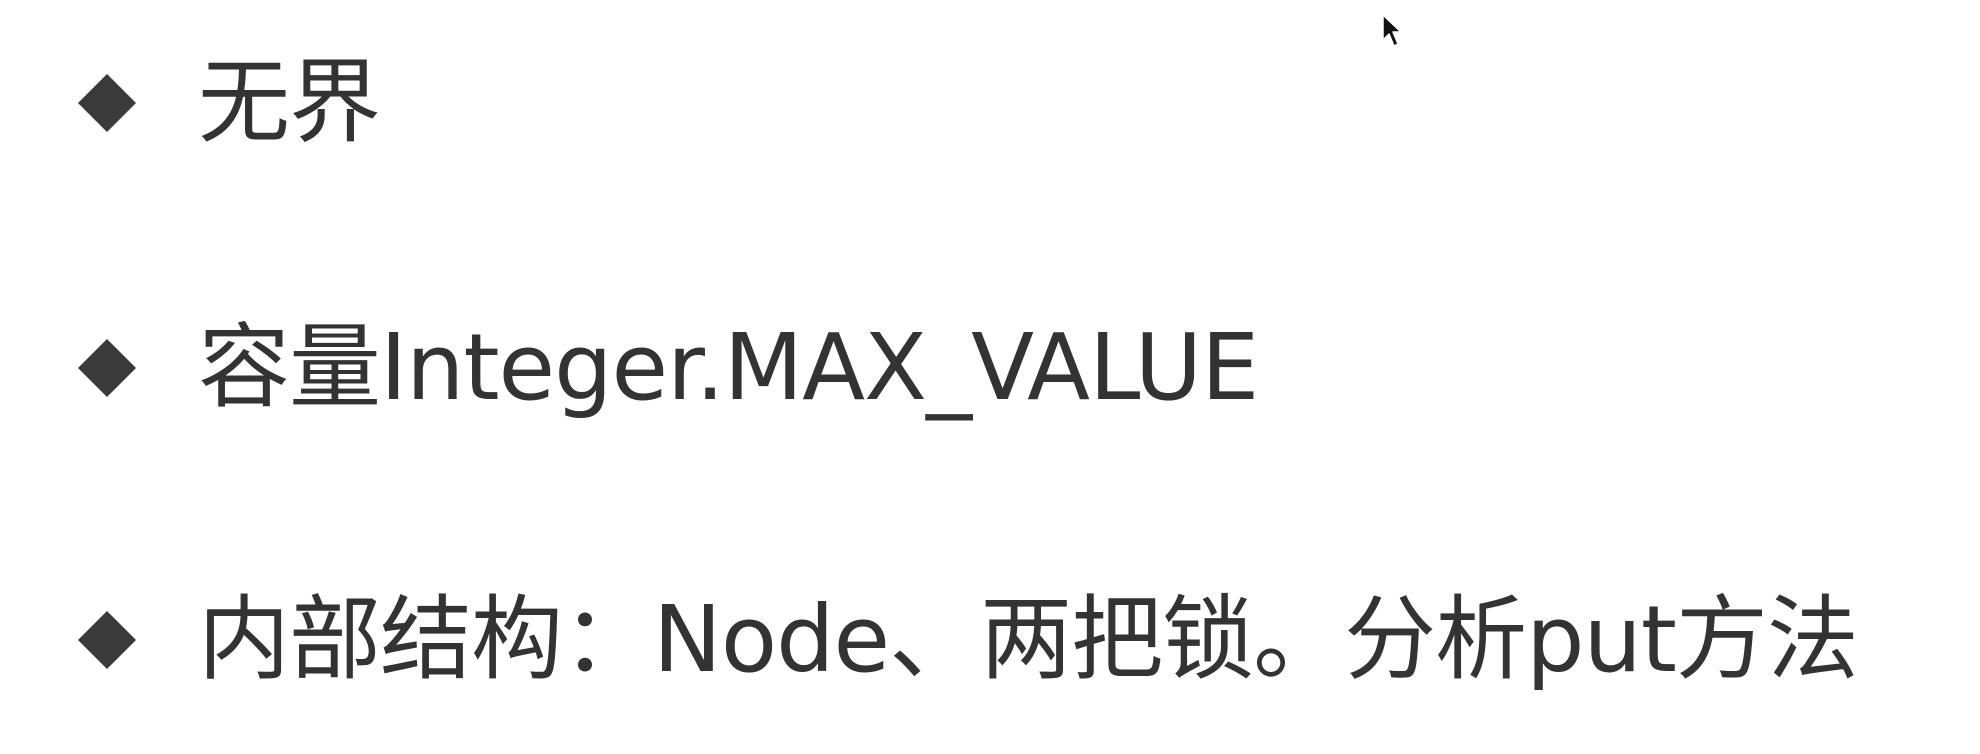 The width and height of the screenshot is (1980, 754). I want to click on bullet-text: 无界, so click(289, 102).